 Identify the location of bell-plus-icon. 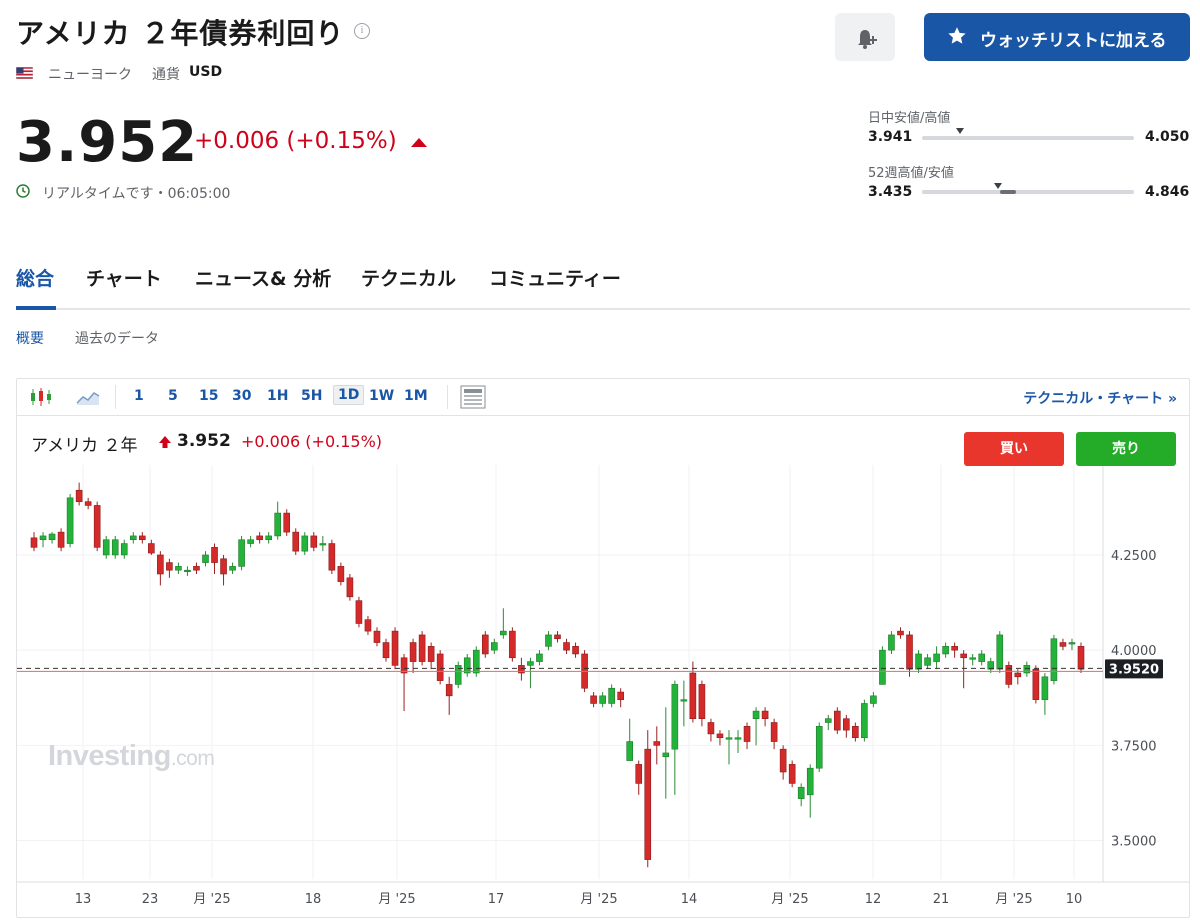
(867, 39).